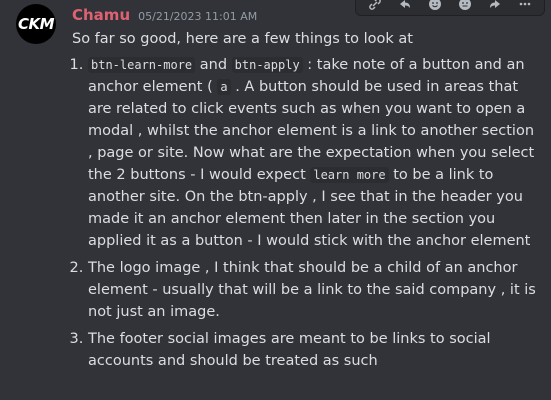  I want to click on inline-code: a, so click(224, 87).